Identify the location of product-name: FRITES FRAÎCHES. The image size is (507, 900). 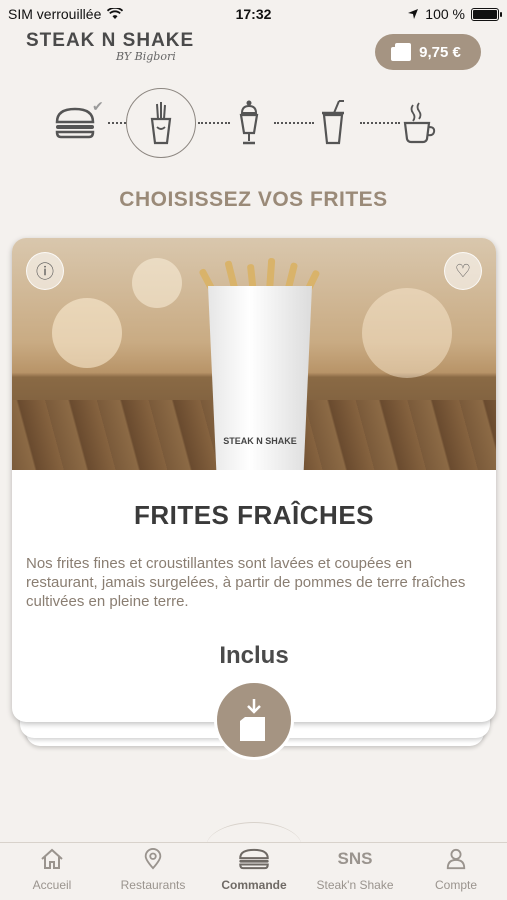
(254, 515).